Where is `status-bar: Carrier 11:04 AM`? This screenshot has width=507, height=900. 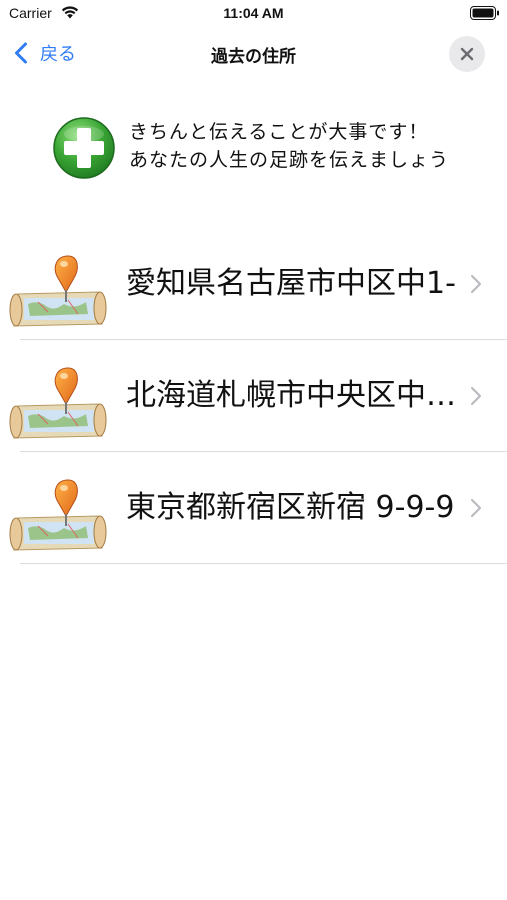
status-bar: Carrier 11:04 AM is located at coordinates (253, 14).